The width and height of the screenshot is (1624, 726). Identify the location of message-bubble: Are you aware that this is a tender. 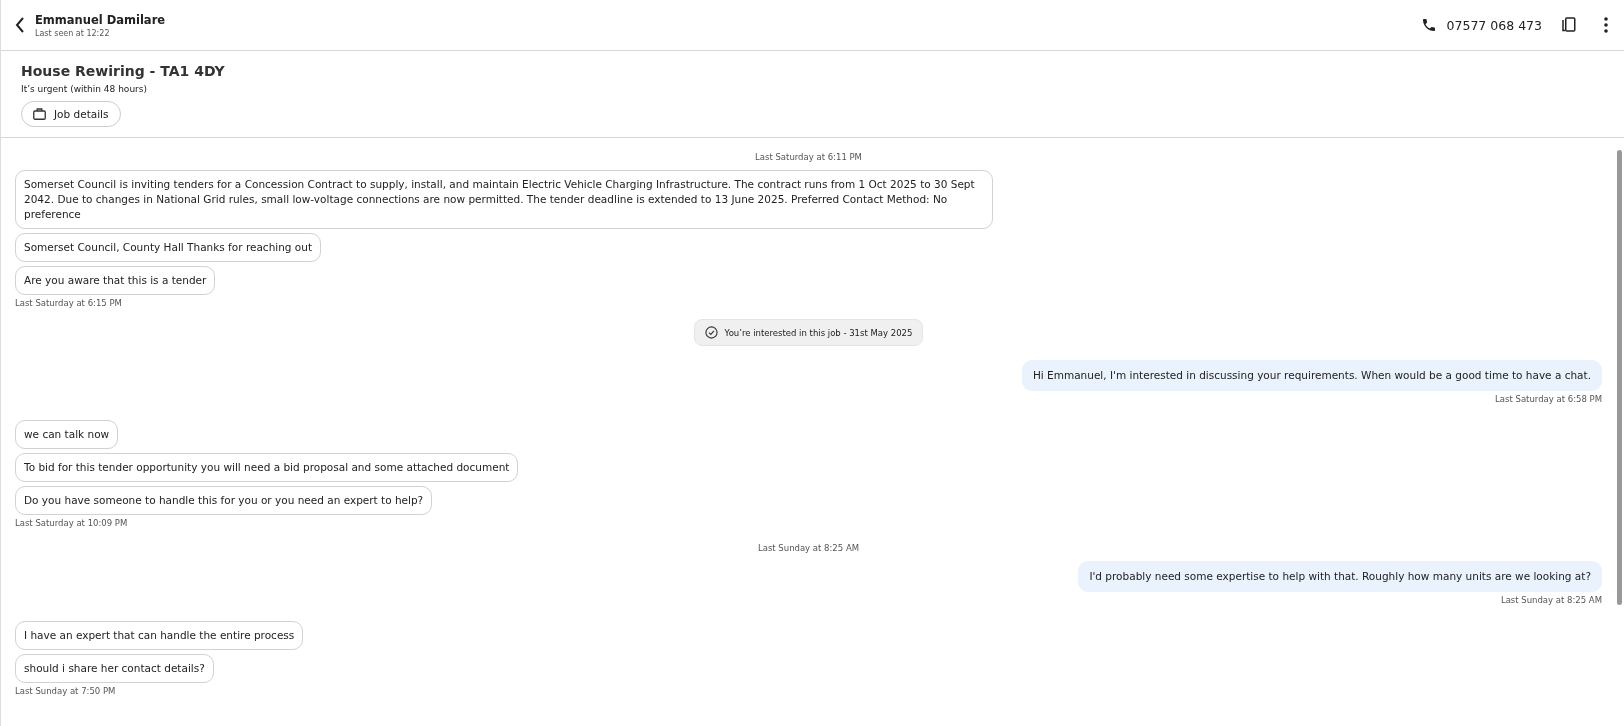
(115, 280).